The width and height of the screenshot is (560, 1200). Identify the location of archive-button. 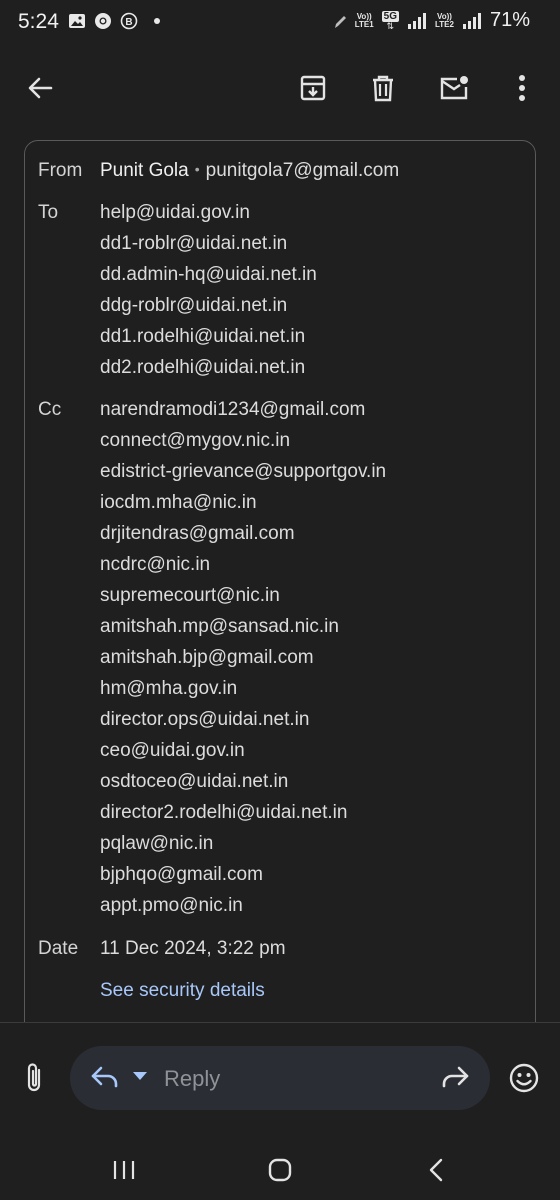
(313, 88).